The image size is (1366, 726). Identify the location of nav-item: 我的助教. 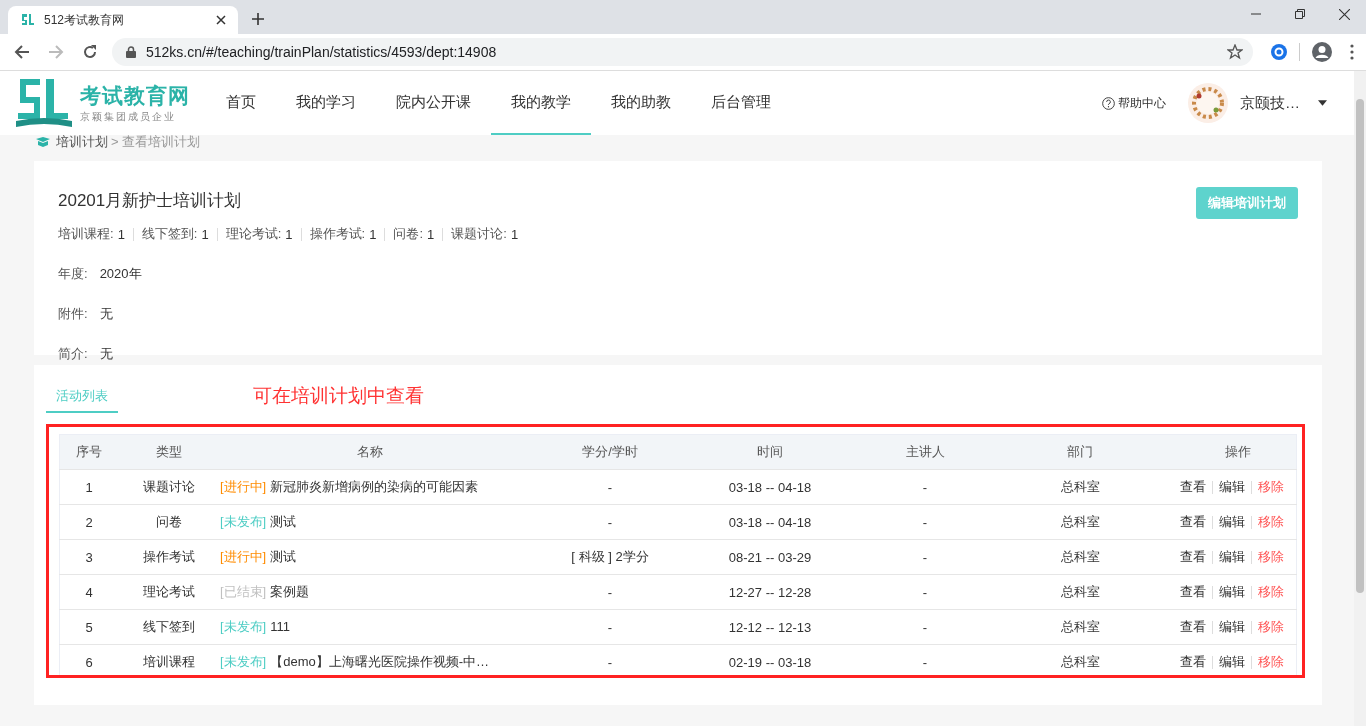
(641, 103).